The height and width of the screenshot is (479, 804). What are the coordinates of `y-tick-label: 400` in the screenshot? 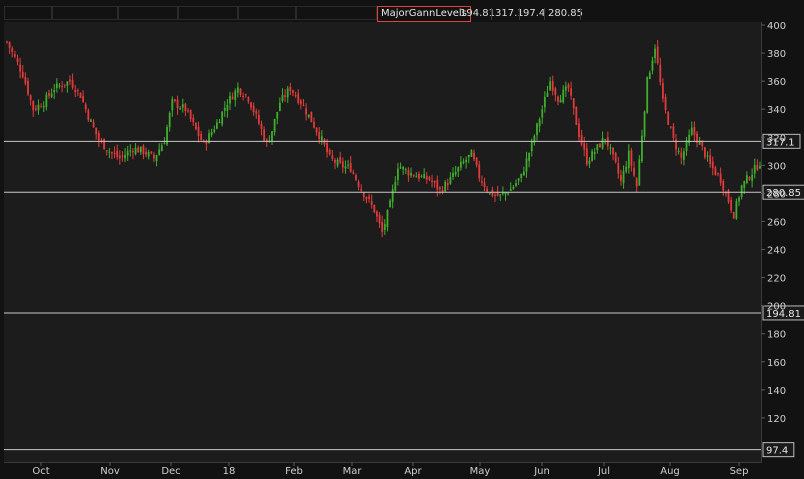 It's located at (776, 26).